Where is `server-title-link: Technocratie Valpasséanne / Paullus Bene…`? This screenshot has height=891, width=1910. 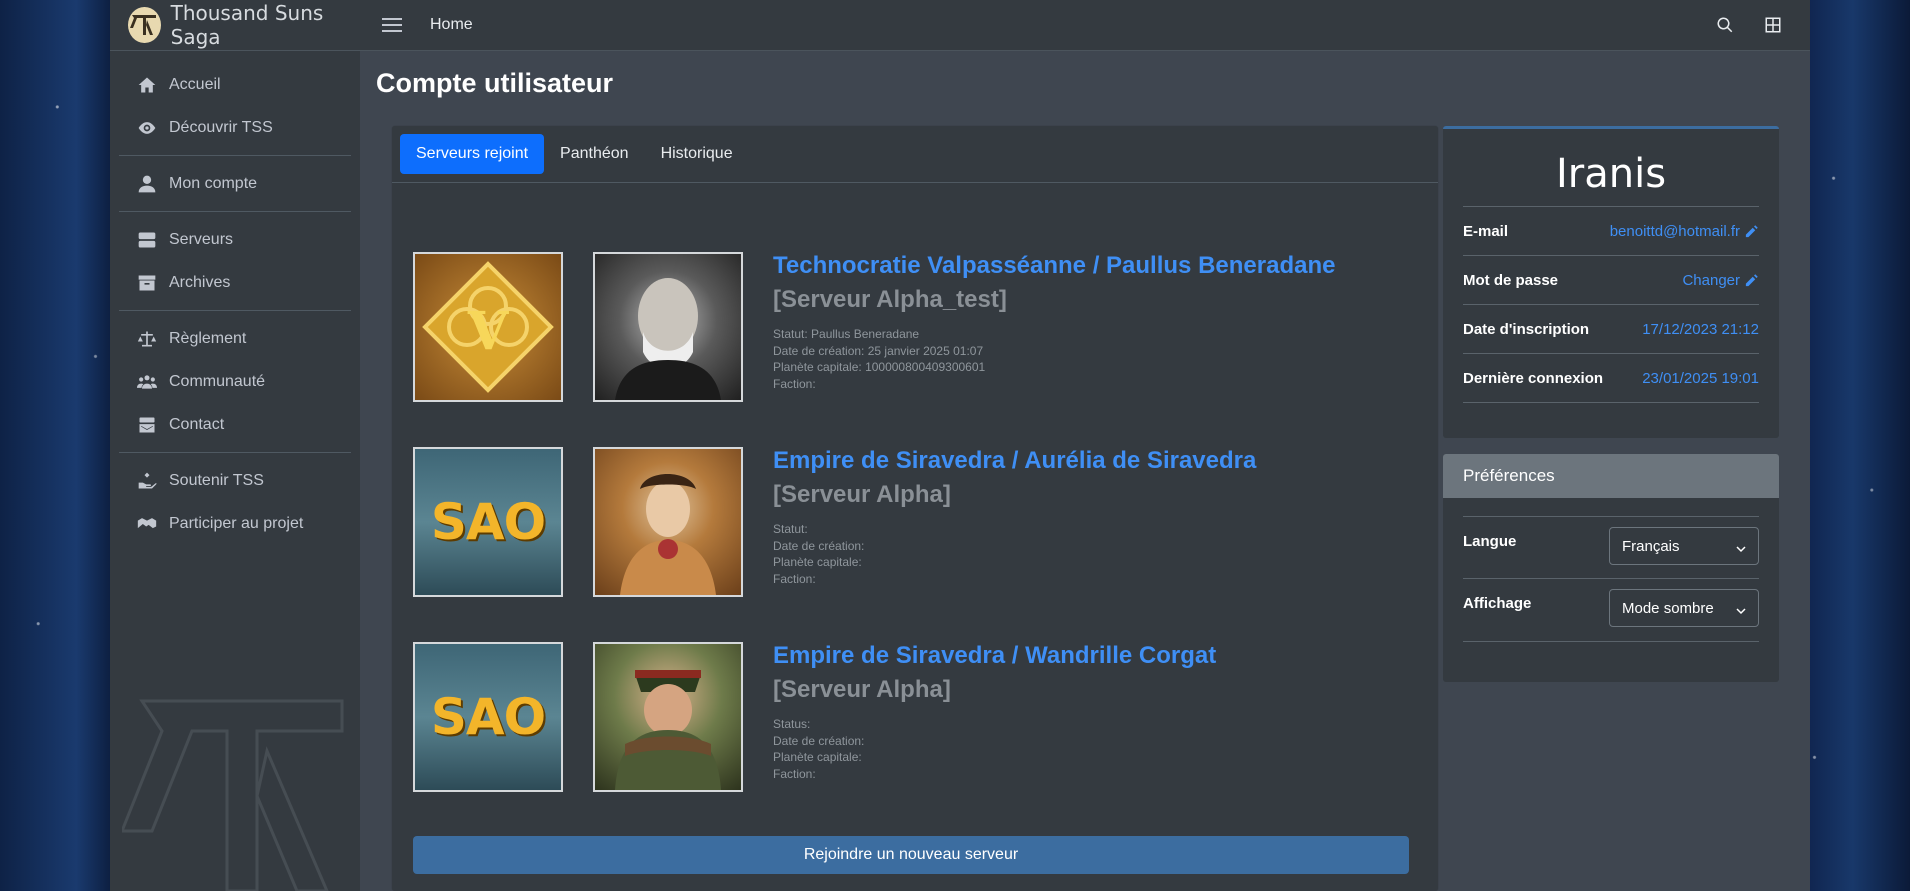
server-title-link: Technocratie Valpasséanne / Paullus Bene… is located at coordinates (1054, 266).